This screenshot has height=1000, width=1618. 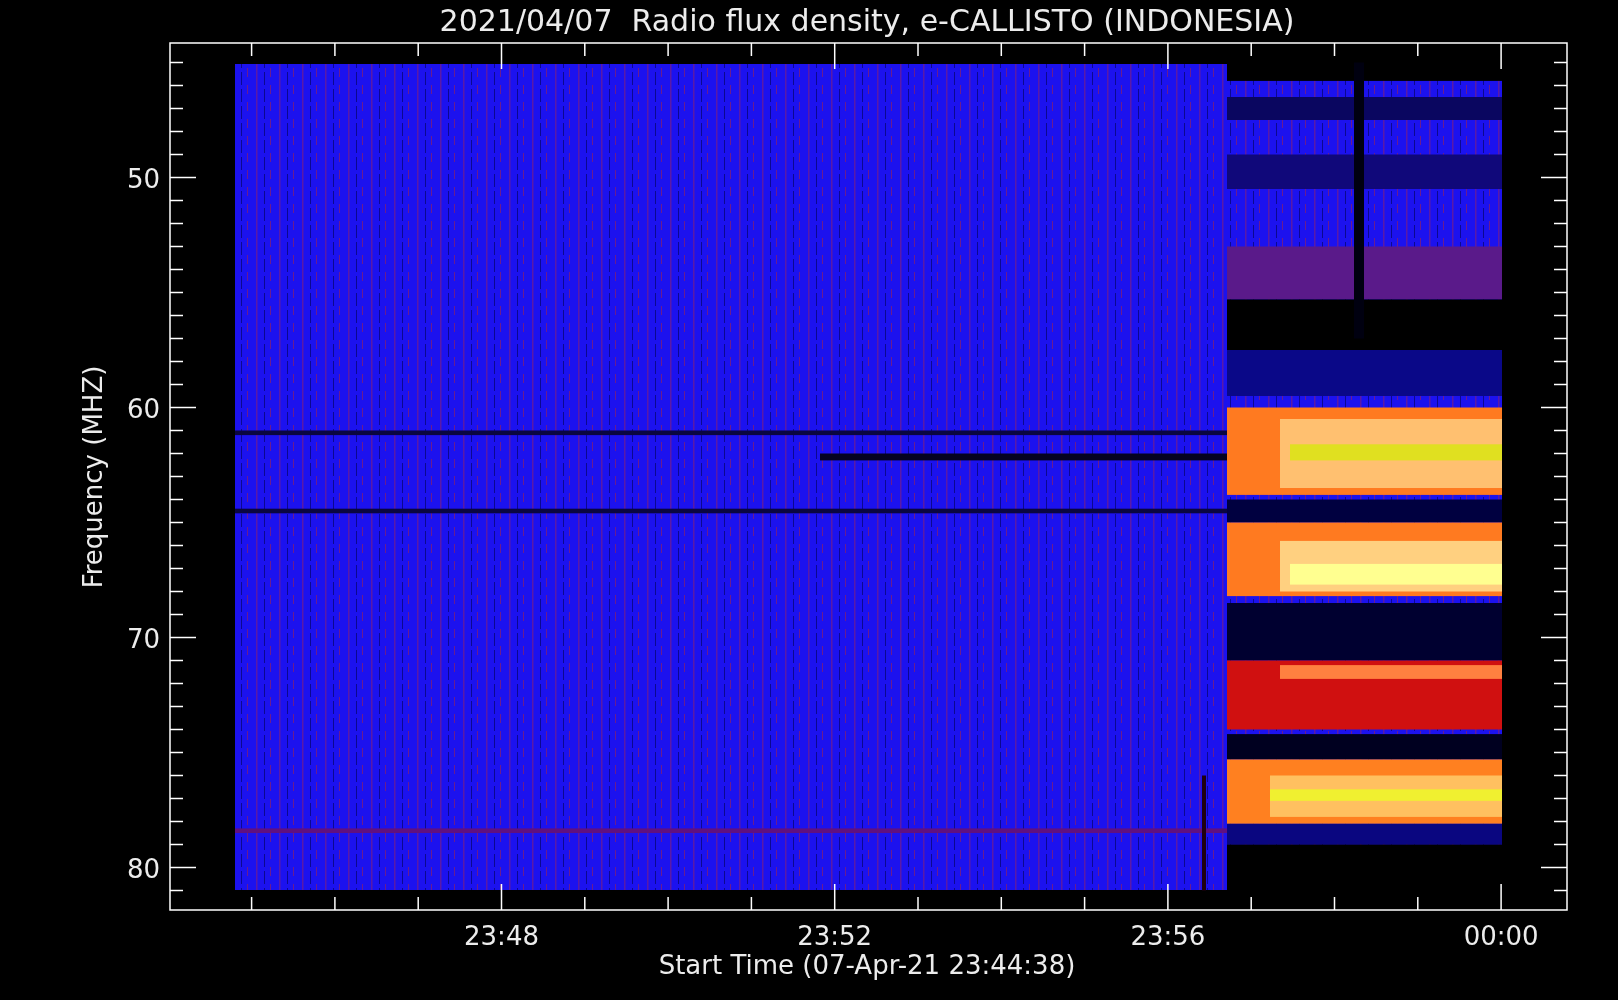 What do you see at coordinates (867, 965) in the screenshot?
I see `axis-label: Start Time (07-Apr-21 23:44:38)` at bounding box center [867, 965].